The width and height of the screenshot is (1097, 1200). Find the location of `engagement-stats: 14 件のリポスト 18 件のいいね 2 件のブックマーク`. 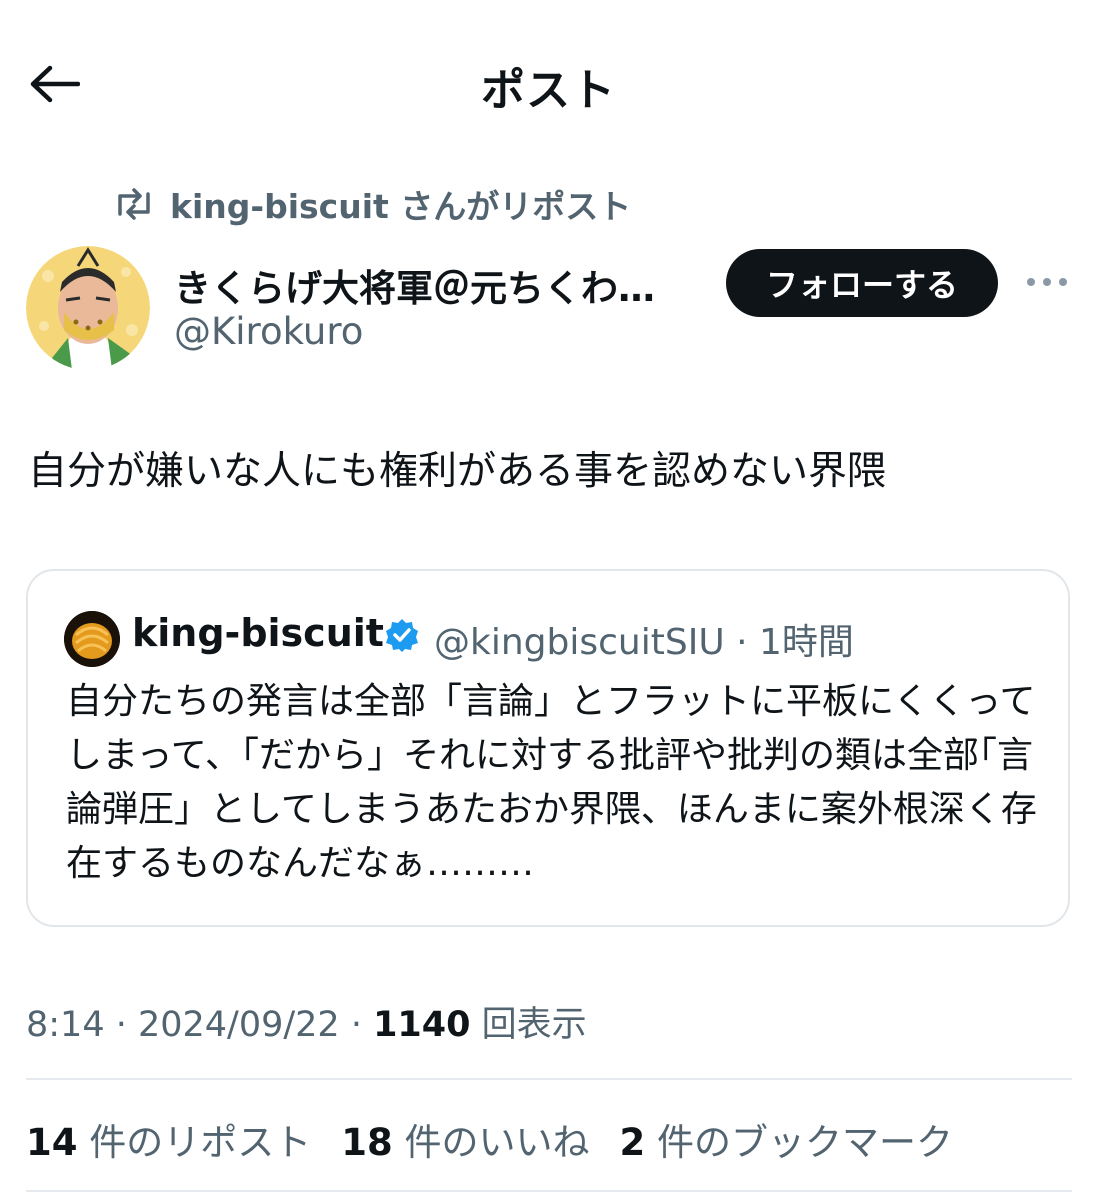

engagement-stats: 14 件のリポスト 18 件のいいね 2 件のブックマーク is located at coordinates (489, 1139).